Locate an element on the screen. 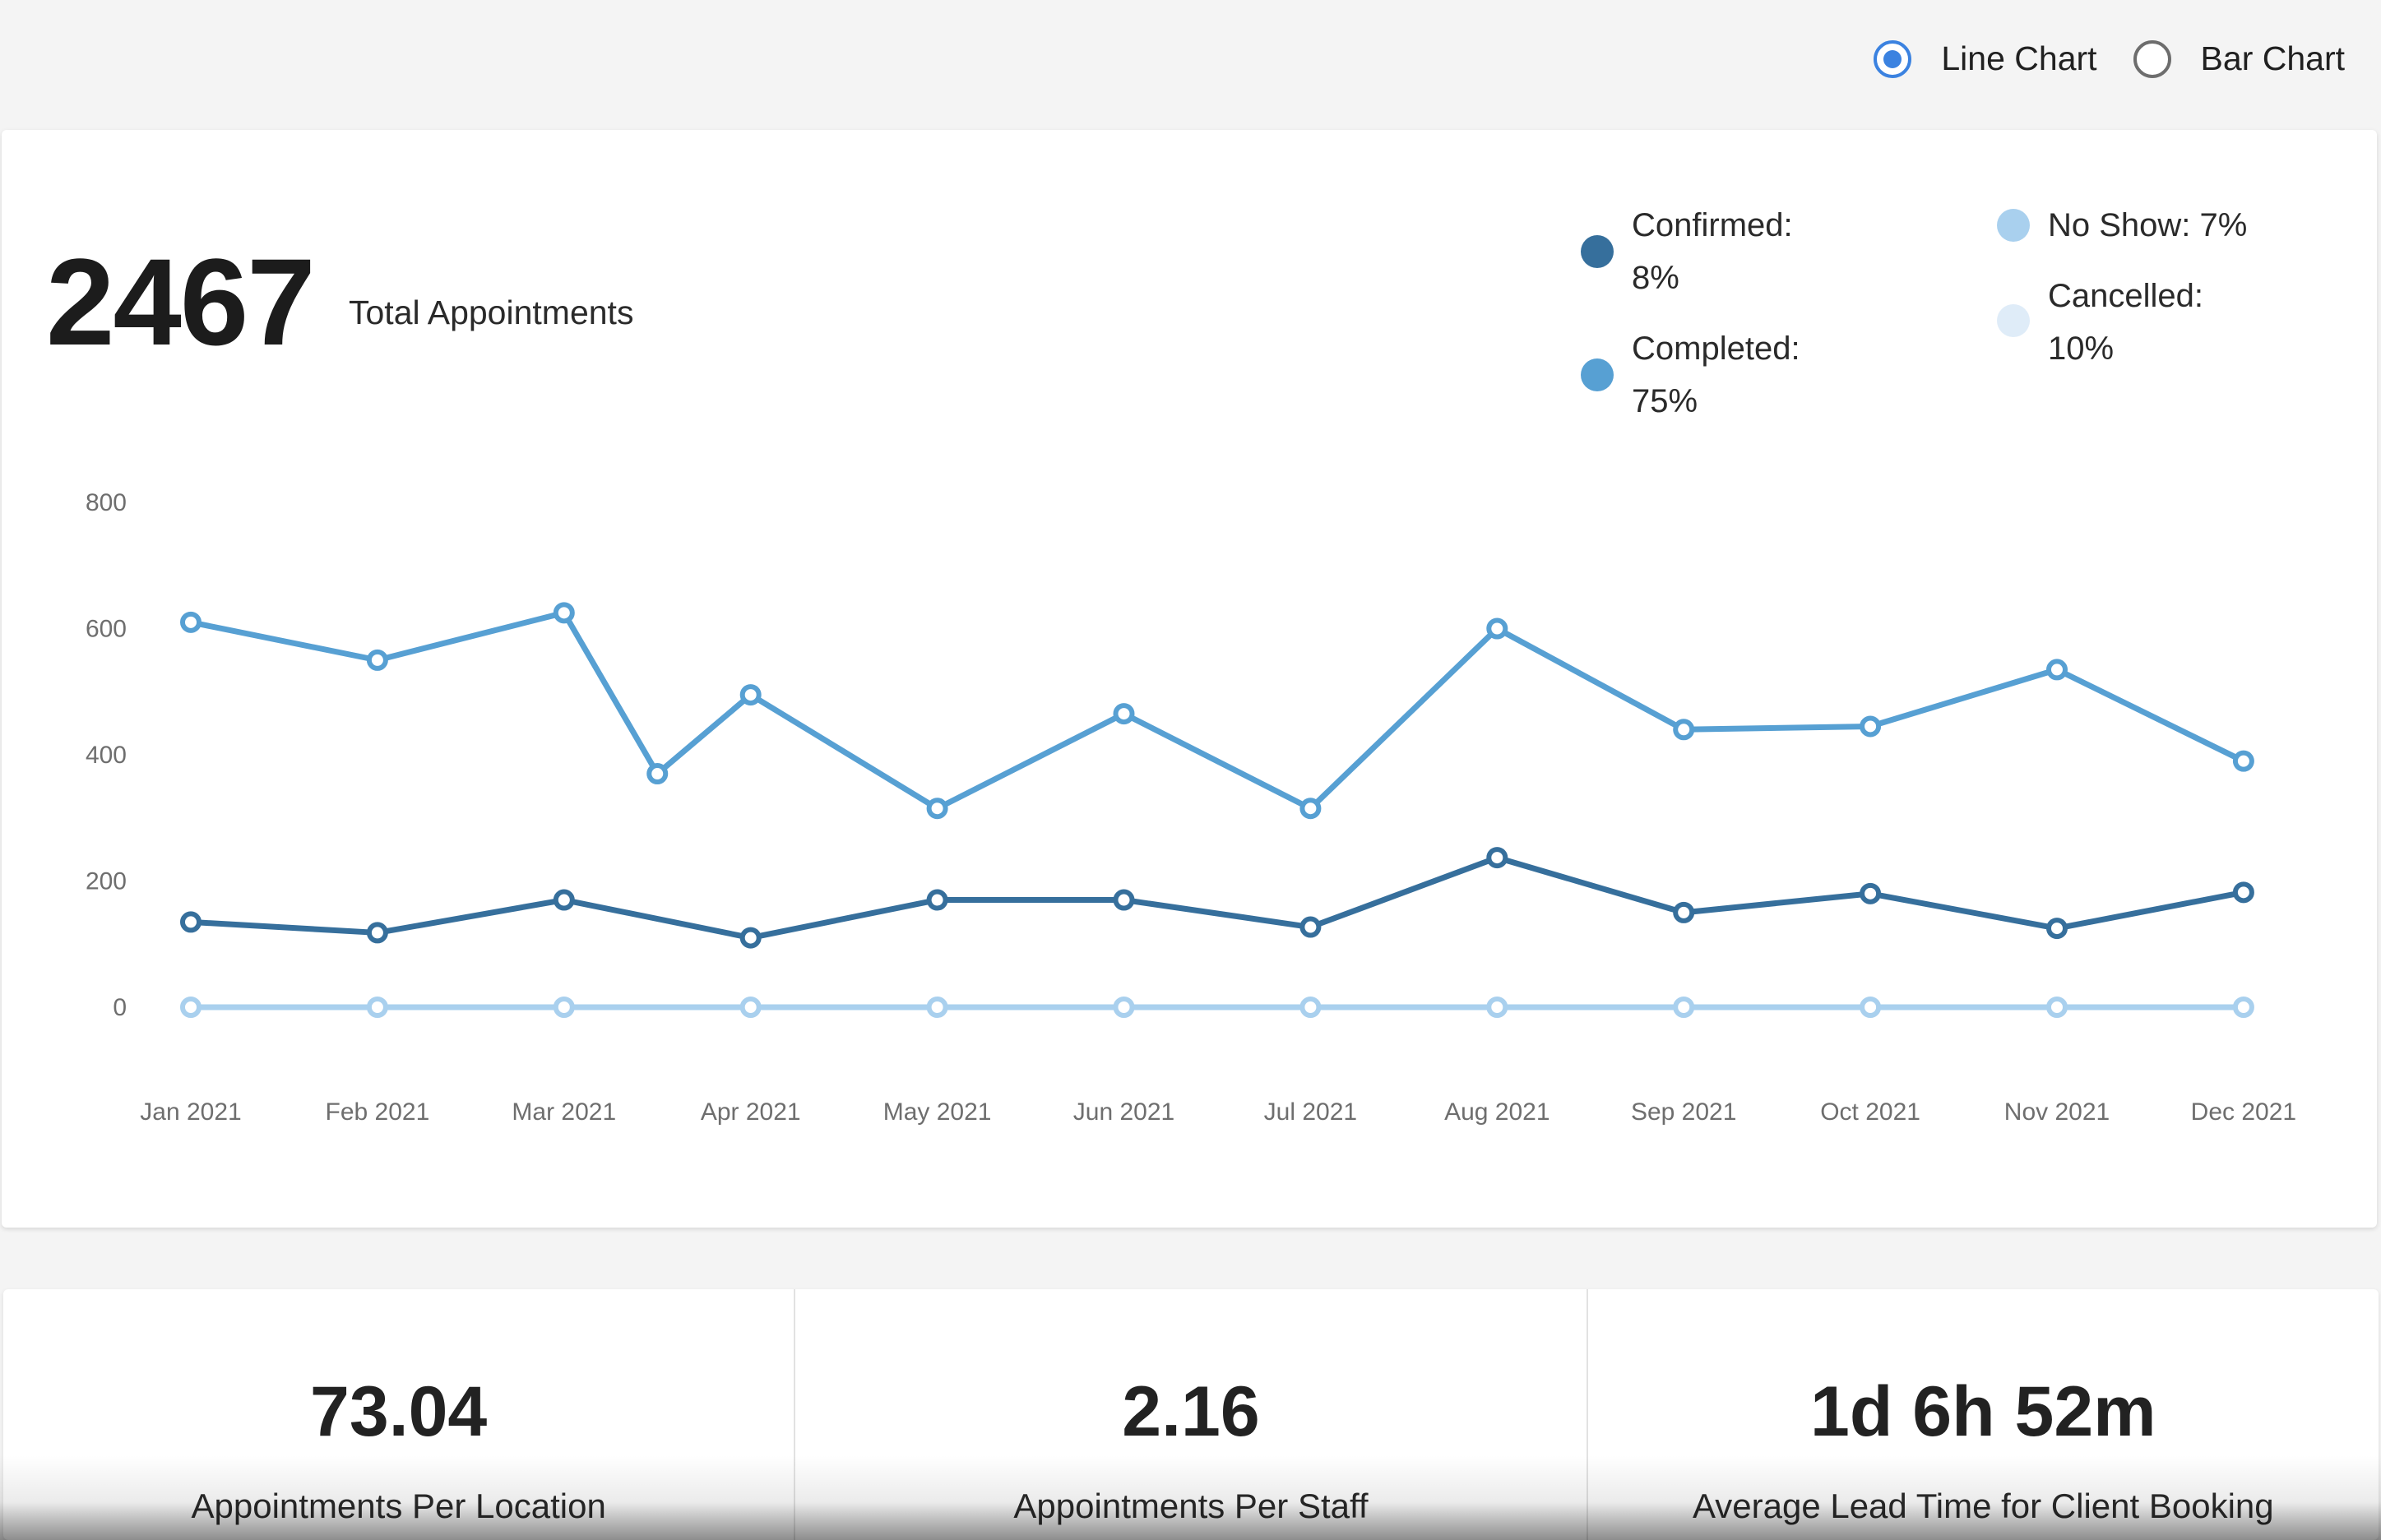 The width and height of the screenshot is (2381, 1540). stat-per-location: 73.04 Appointments Per Location is located at coordinates (398, 1415).